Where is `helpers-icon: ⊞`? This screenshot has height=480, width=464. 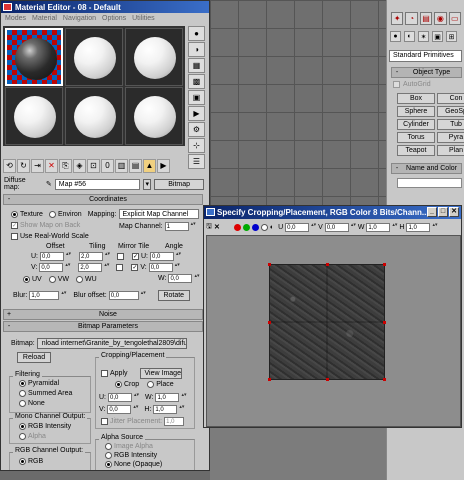 helpers-icon: ⊞ is located at coordinates (451, 36).